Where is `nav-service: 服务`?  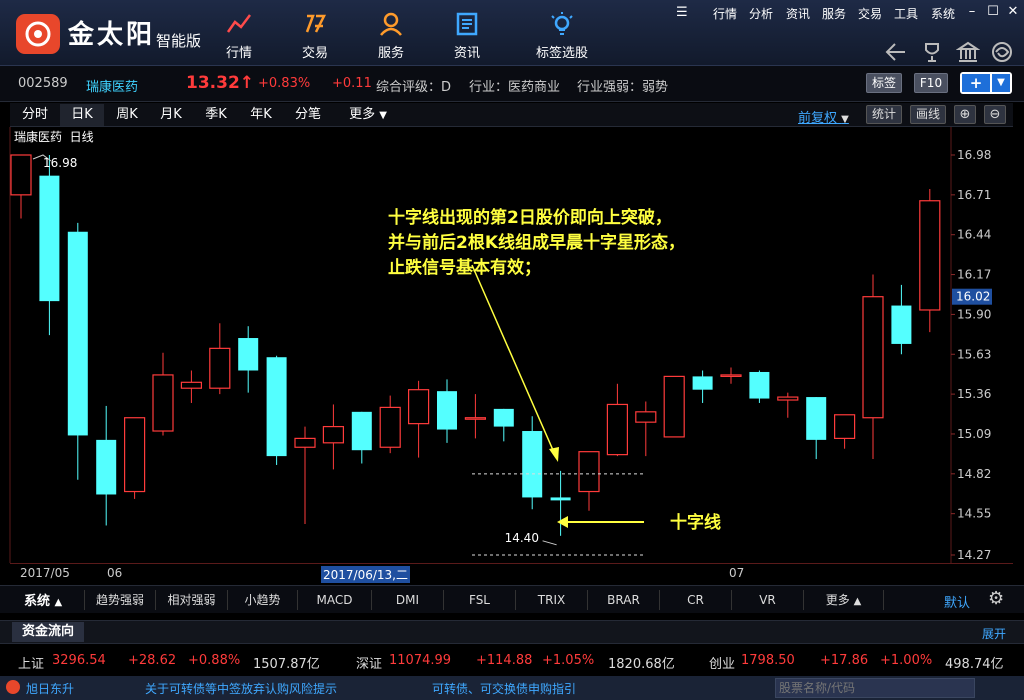 nav-service: 服务 is located at coordinates (391, 34).